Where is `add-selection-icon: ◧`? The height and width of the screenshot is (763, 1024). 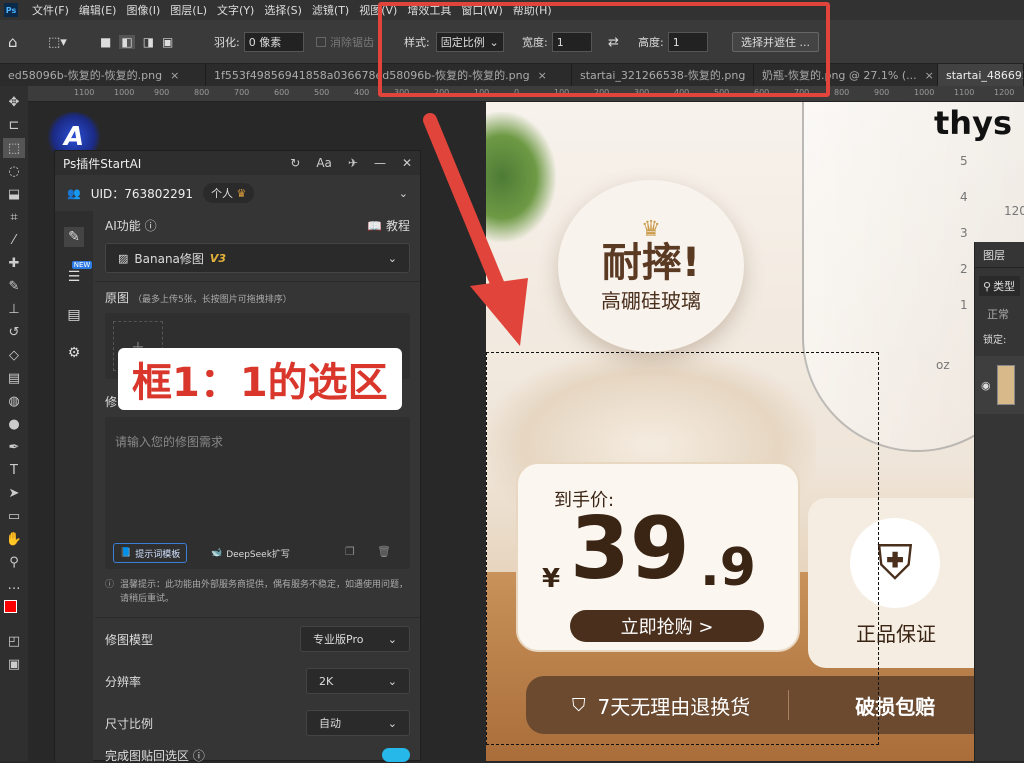 add-selection-icon: ◧ is located at coordinates (127, 42).